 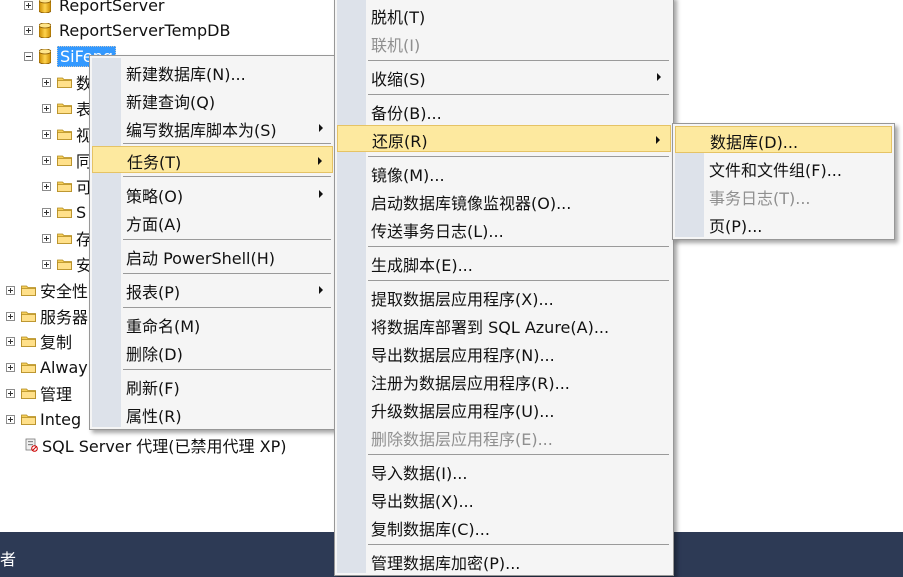 What do you see at coordinates (67, 82) in the screenshot?
I see `tree-node-child: 数` at bounding box center [67, 82].